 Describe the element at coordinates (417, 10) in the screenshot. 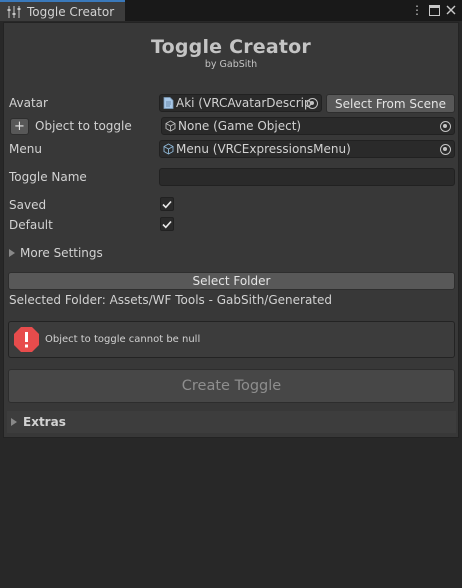

I see `more-options-icon: ⋮` at that location.